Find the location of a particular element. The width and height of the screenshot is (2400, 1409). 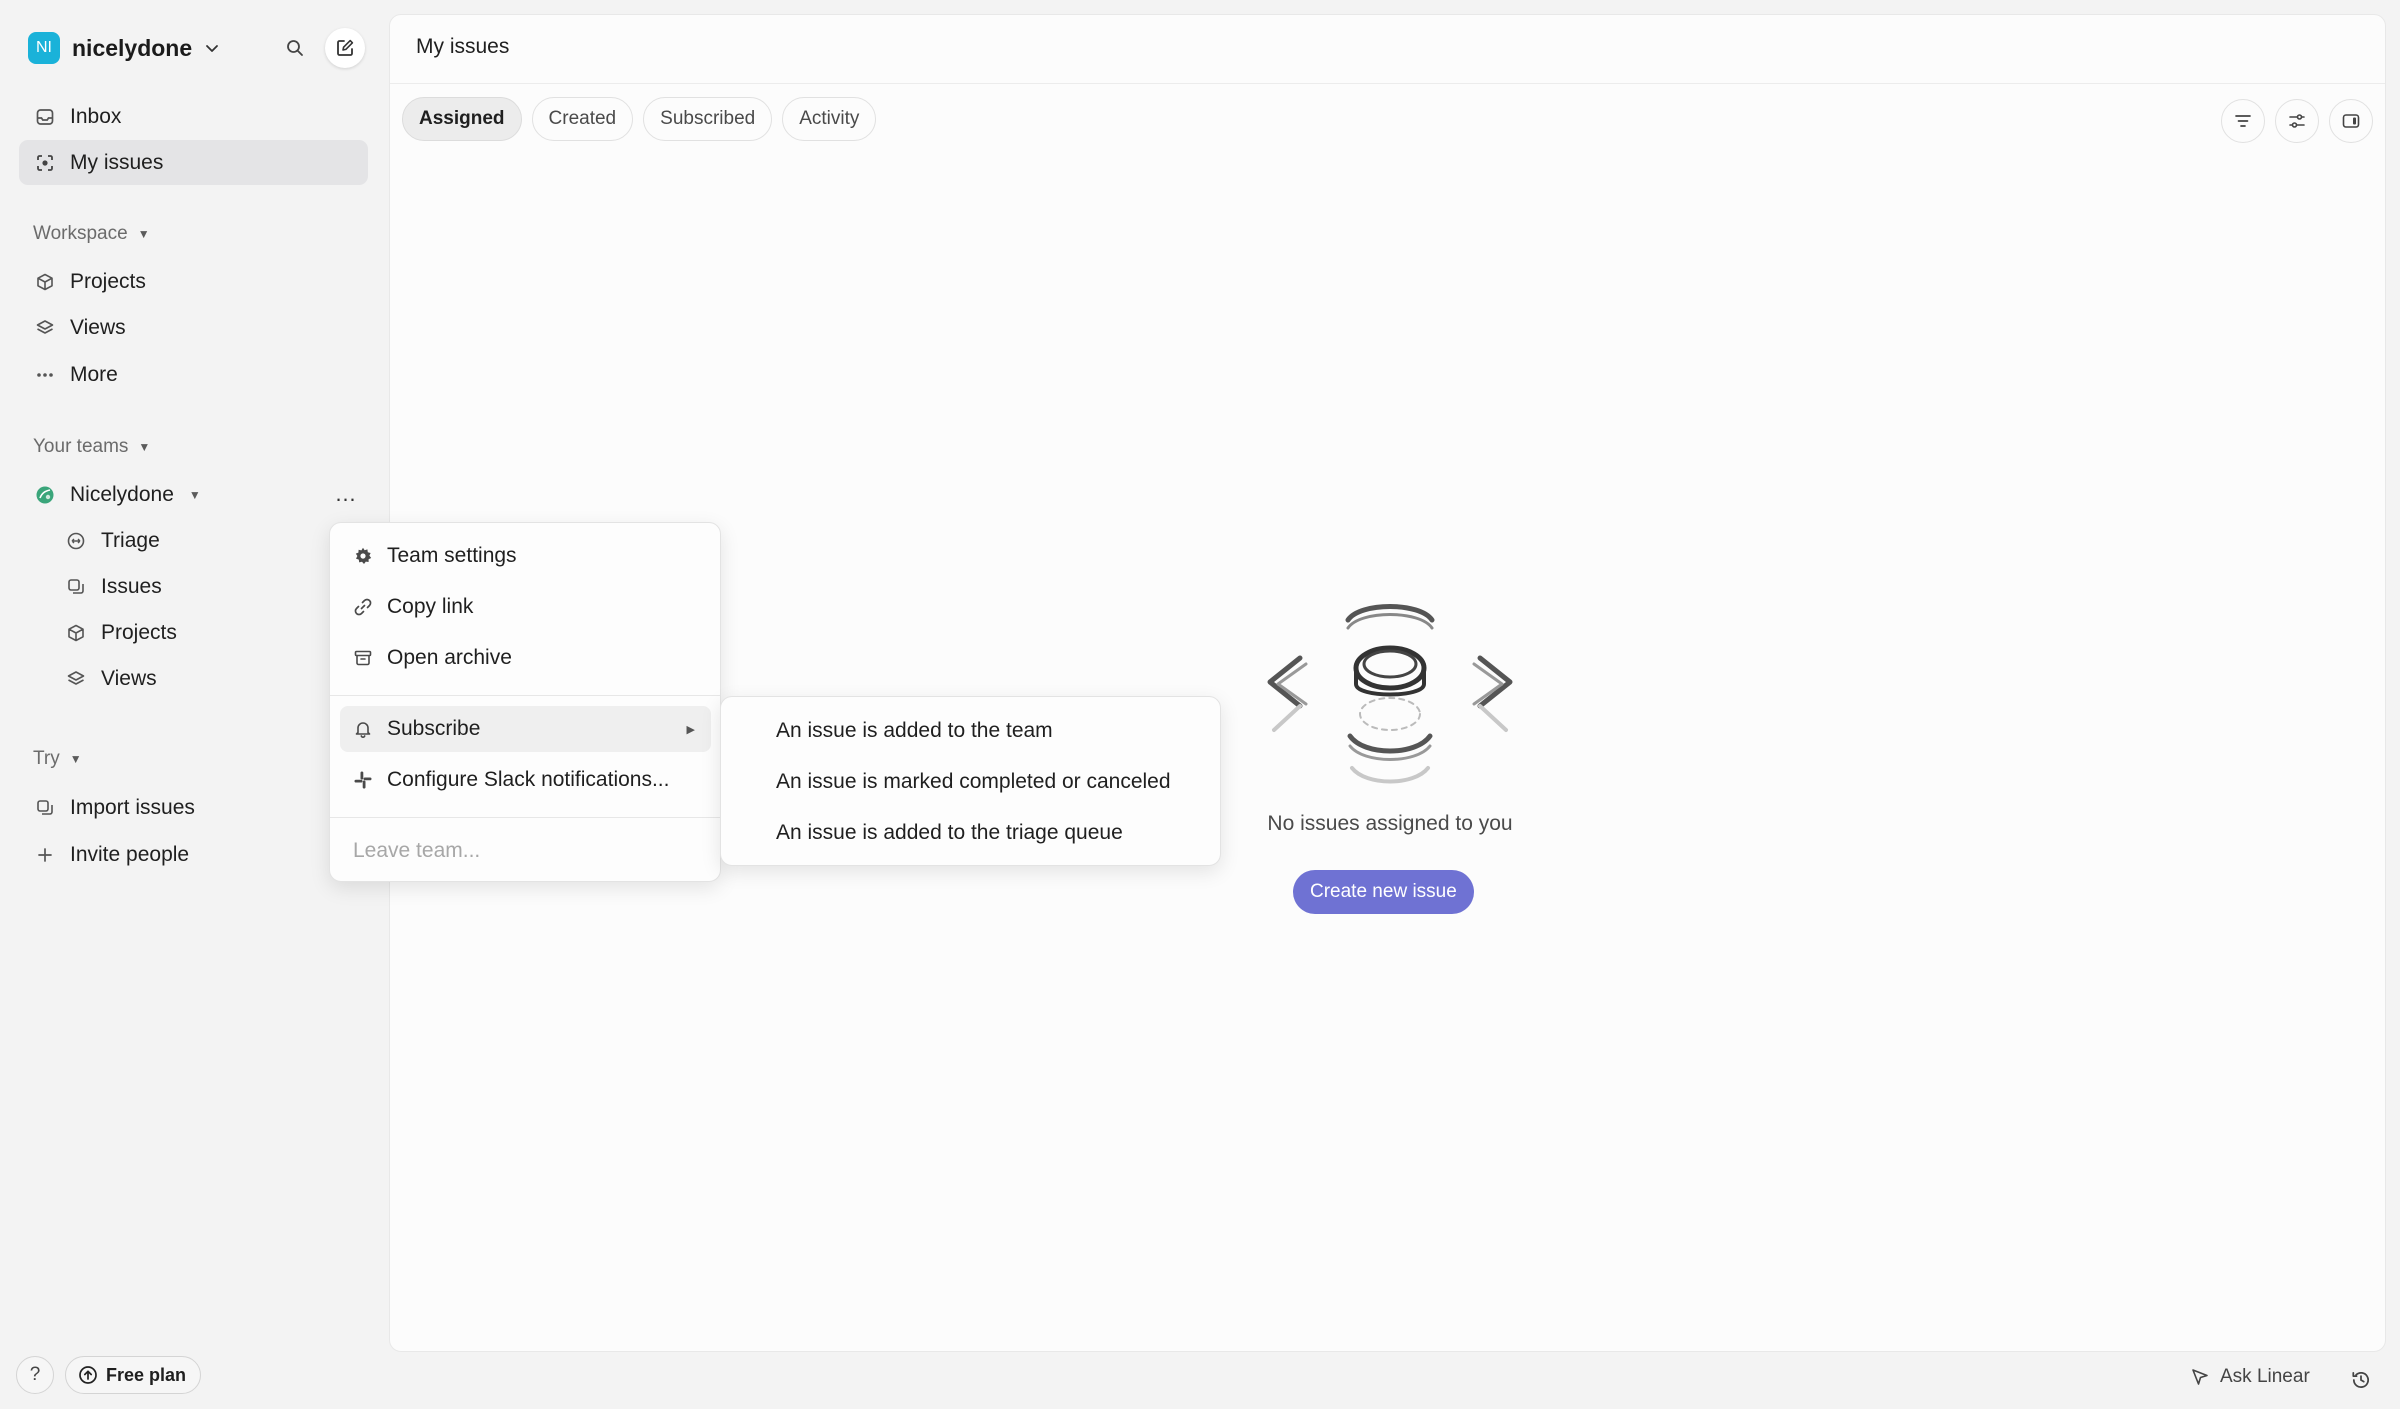

sidebar-item-inbox: Inbox is located at coordinates (193, 116).